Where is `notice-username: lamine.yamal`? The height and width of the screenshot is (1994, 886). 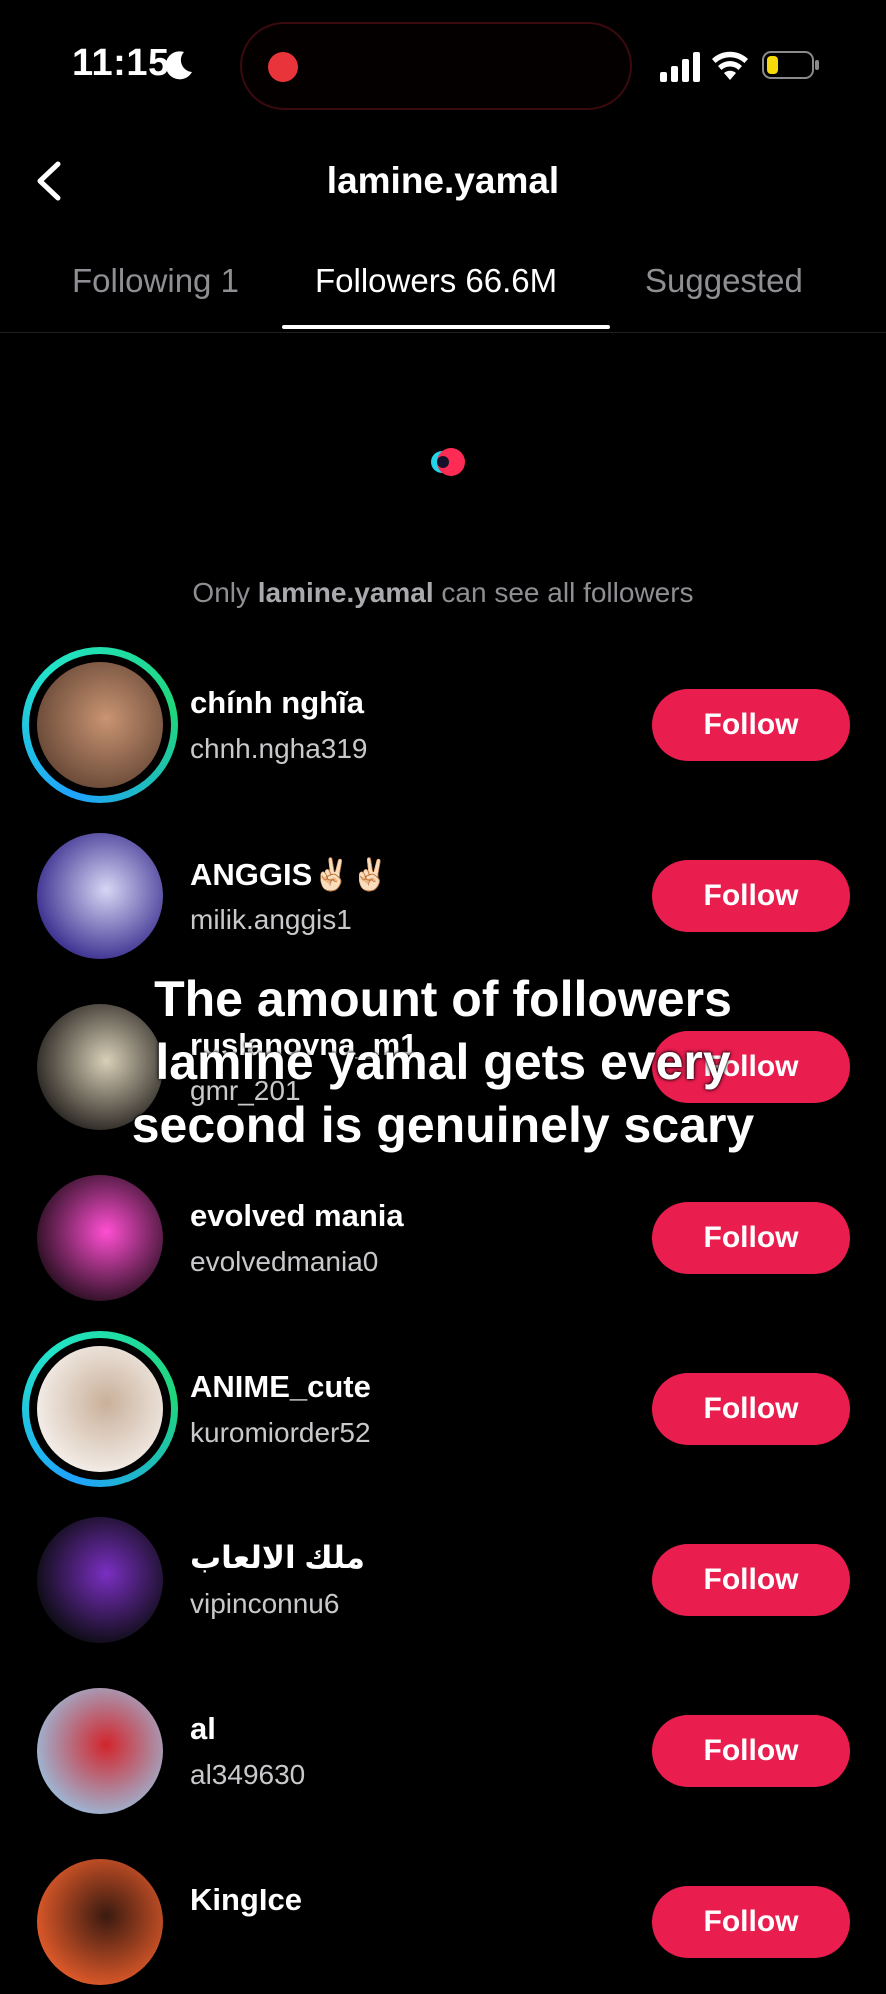
notice-username: lamine.yamal is located at coordinates (345, 592).